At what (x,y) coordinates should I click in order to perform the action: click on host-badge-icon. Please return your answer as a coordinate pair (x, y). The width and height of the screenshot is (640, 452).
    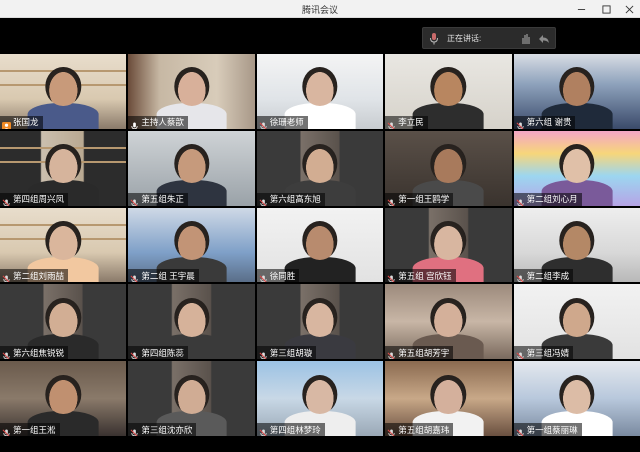
    Looking at the image, I should click on (6, 123).